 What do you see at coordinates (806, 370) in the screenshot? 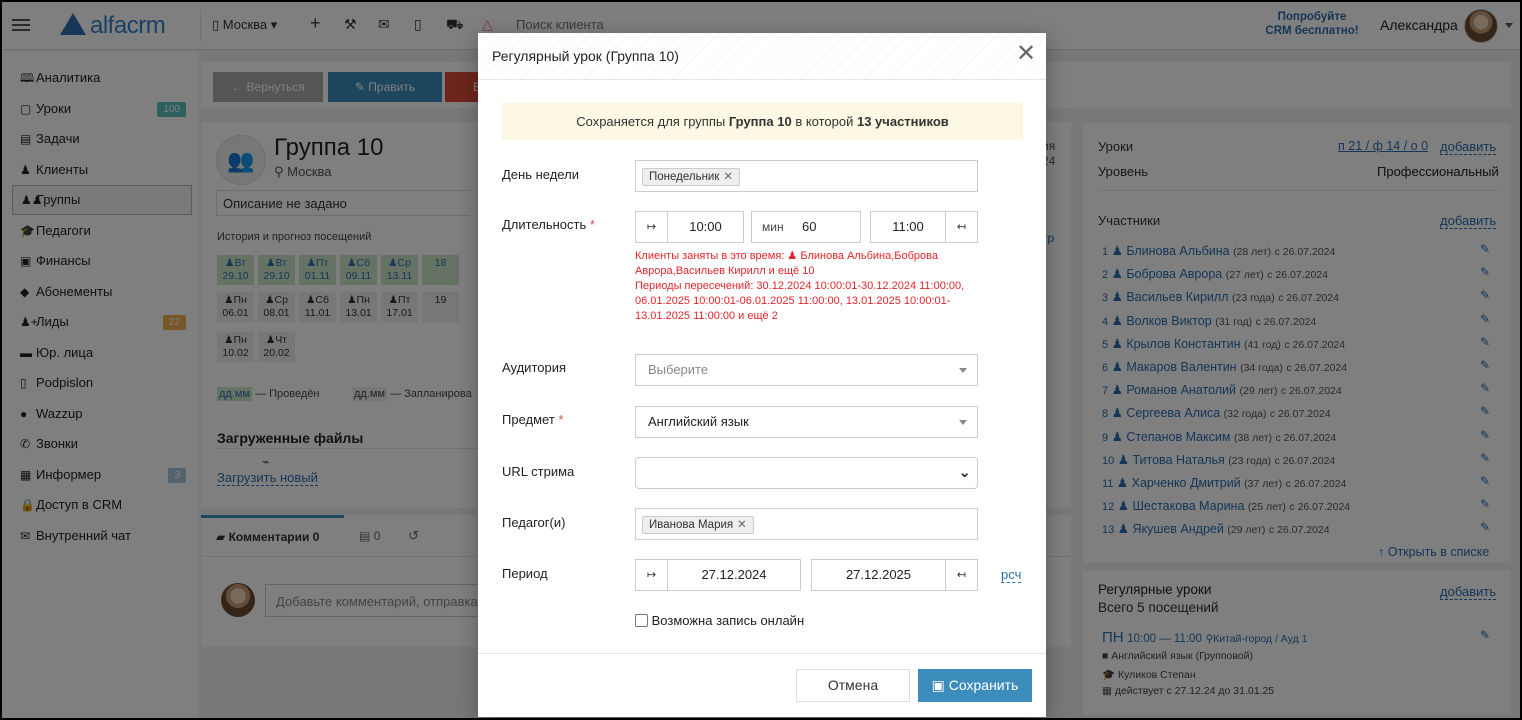
I see `room-select: Выберите` at bounding box center [806, 370].